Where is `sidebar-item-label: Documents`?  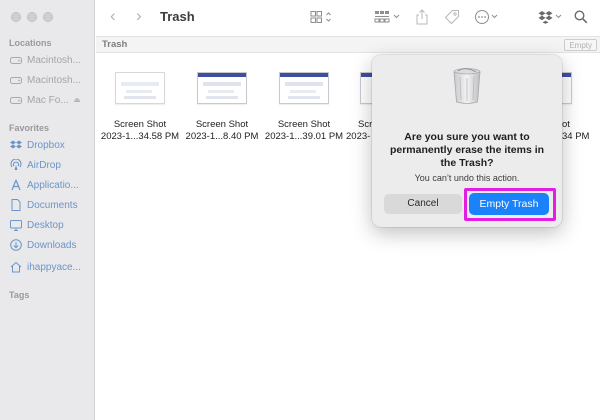 sidebar-item-label: Documents is located at coordinates (52, 205).